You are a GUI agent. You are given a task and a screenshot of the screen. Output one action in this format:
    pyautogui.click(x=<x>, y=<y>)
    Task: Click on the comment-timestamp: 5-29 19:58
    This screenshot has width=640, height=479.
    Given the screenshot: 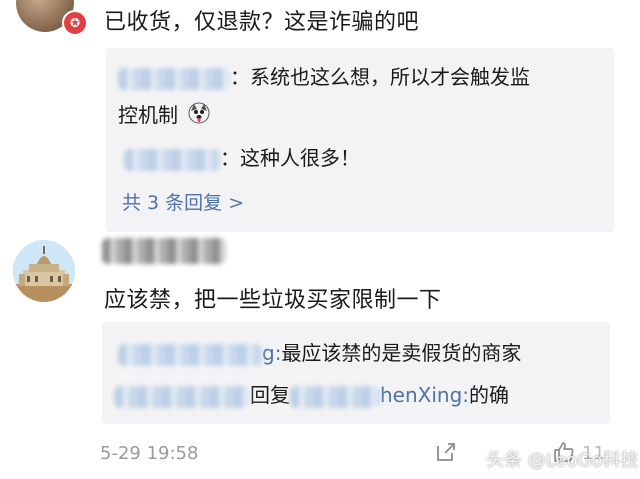 What is the action you would take?
    pyautogui.click(x=149, y=453)
    